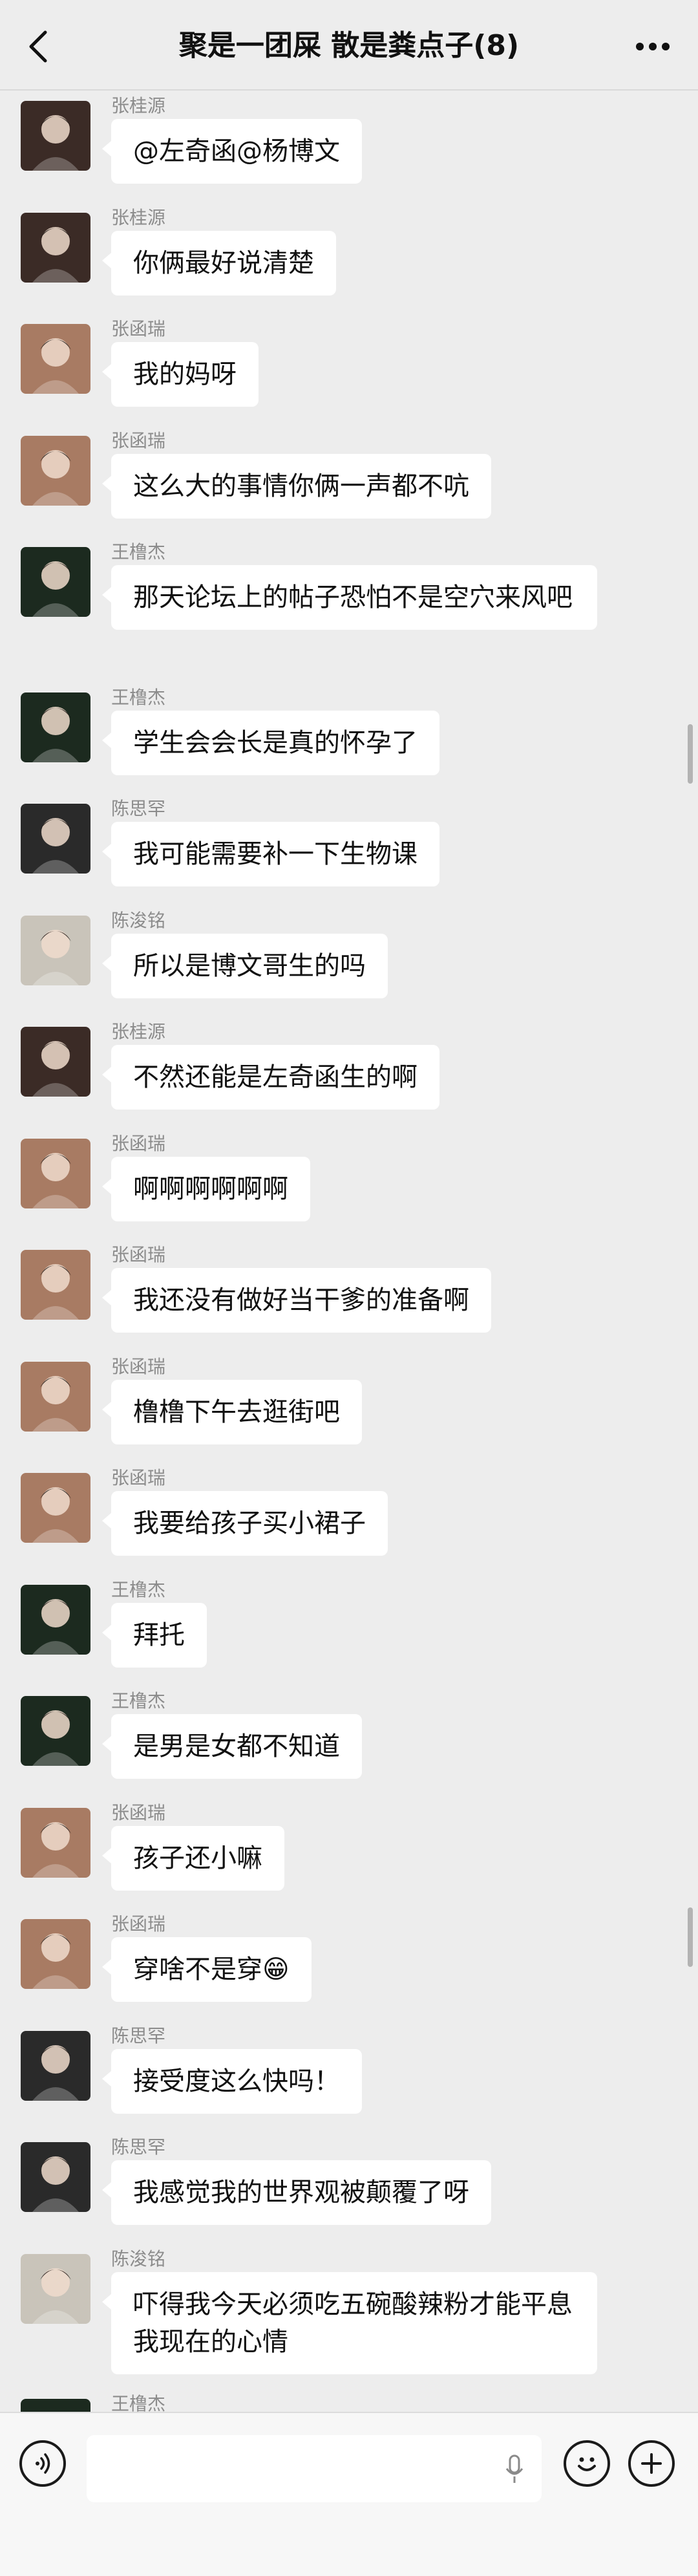  Describe the element at coordinates (154, 1635) in the screenshot. I see `message-bubble: 拜托` at that location.